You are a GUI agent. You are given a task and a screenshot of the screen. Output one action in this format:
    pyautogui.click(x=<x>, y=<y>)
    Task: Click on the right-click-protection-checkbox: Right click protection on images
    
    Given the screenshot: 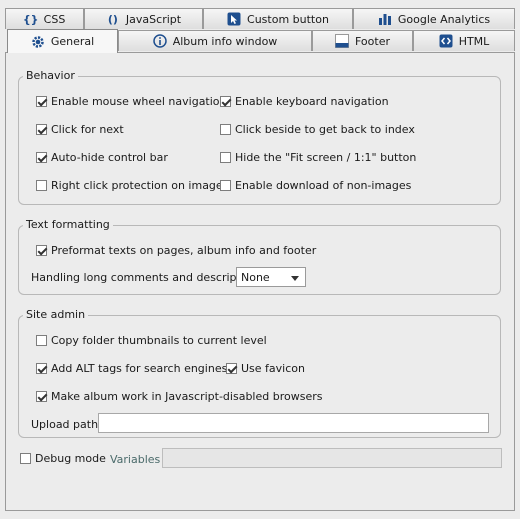 What is the action you would take?
    pyautogui.click(x=132, y=185)
    